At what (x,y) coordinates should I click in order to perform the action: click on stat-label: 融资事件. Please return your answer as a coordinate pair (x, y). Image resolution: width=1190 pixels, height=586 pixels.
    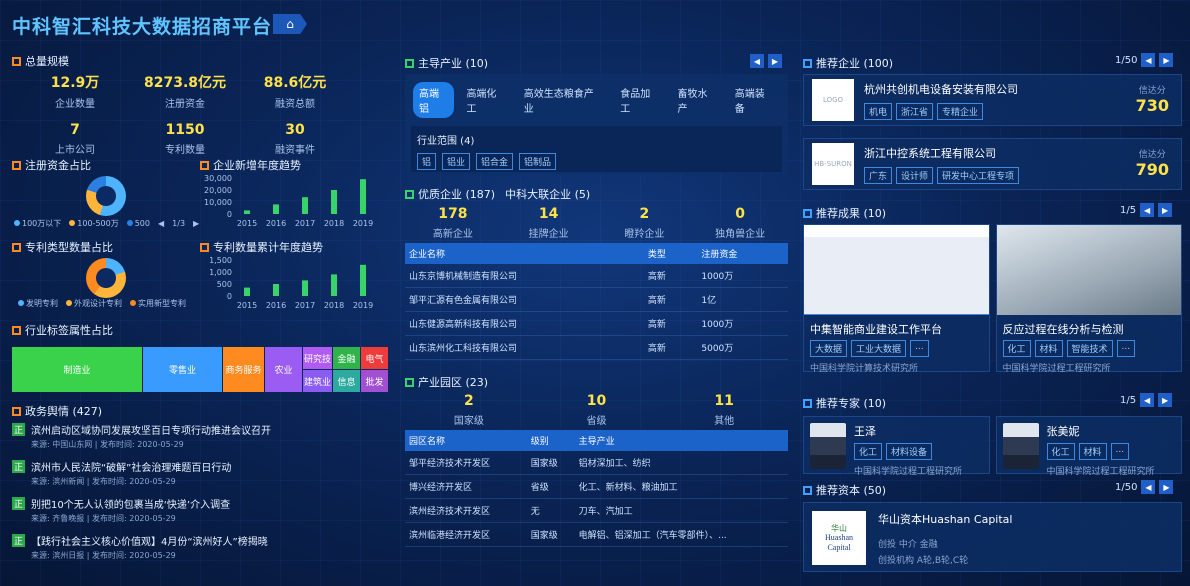
    Looking at the image, I should click on (295, 150).